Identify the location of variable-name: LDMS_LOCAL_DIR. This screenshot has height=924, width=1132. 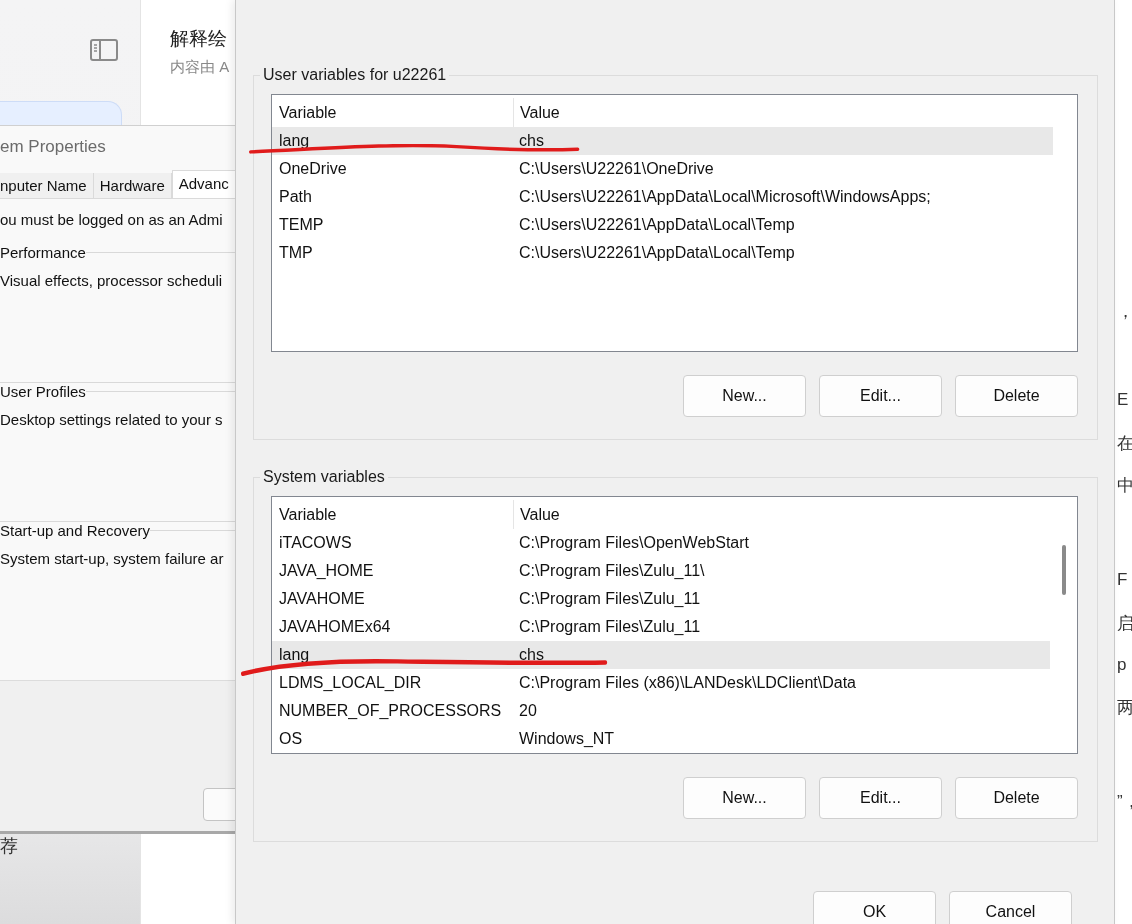
(350, 683).